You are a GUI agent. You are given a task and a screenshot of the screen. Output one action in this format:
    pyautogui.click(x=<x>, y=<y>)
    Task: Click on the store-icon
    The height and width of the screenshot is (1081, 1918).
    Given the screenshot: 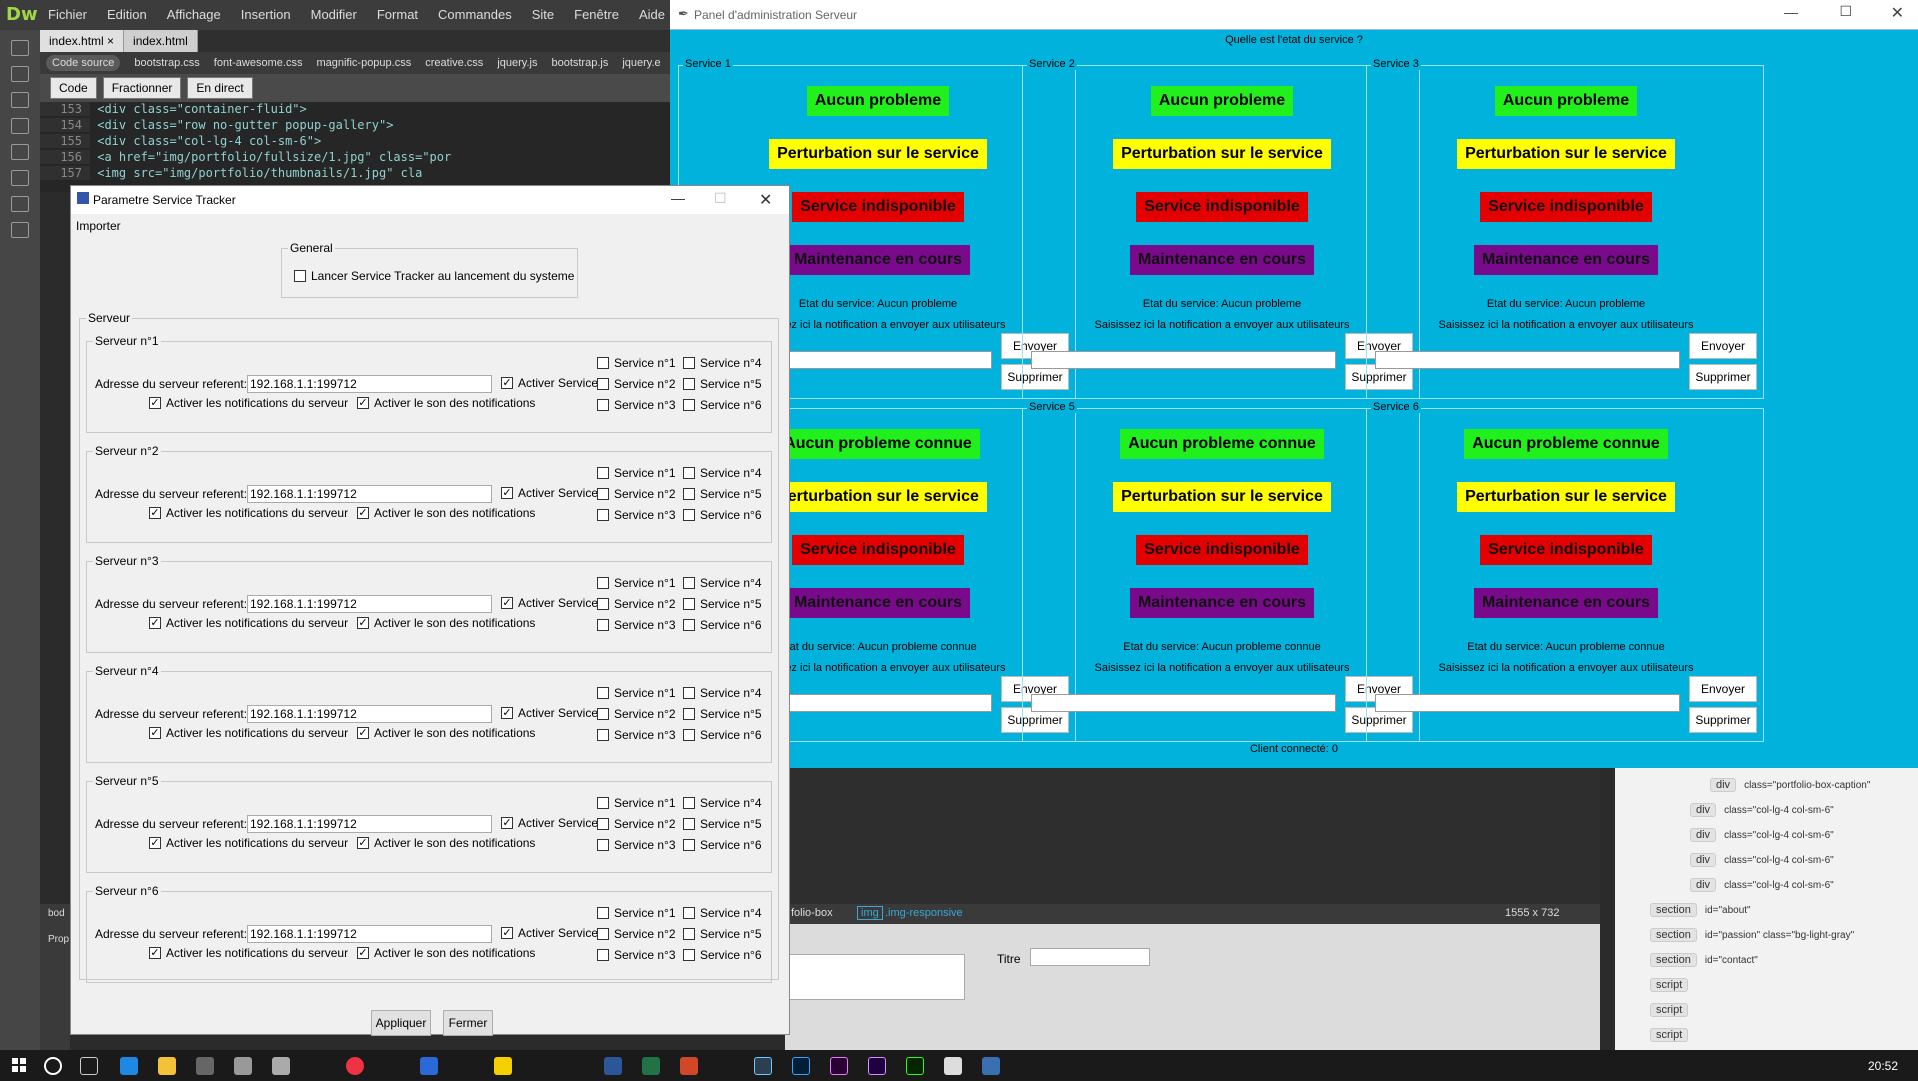 What is the action you would take?
    pyautogui.click(x=205, y=1066)
    